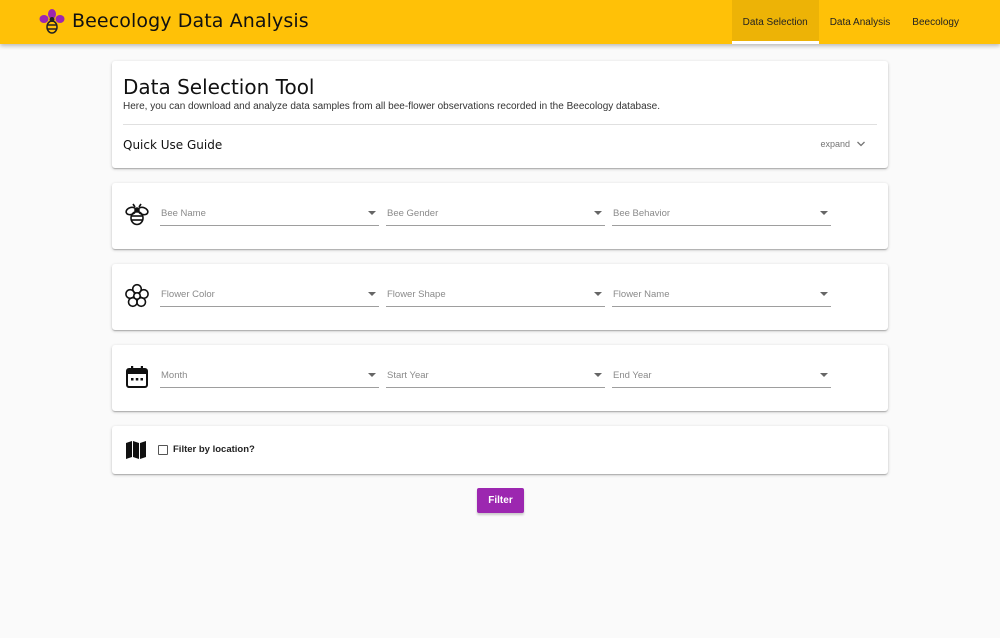 Image resolution: width=1000 pixels, height=638 pixels. What do you see at coordinates (163, 450) in the screenshot?
I see `filter-by-location-checkbox` at bounding box center [163, 450].